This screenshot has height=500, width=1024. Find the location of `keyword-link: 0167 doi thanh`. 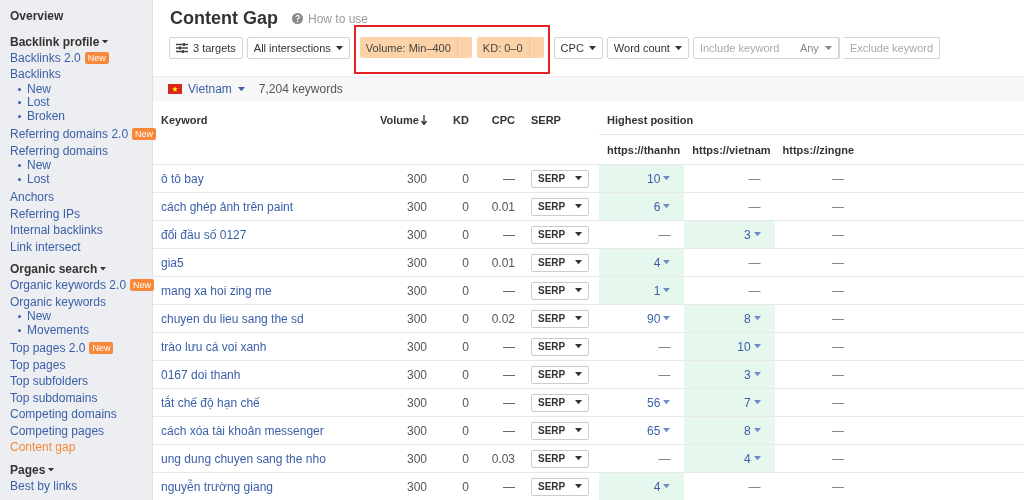

keyword-link: 0167 doi thanh is located at coordinates (201, 374).